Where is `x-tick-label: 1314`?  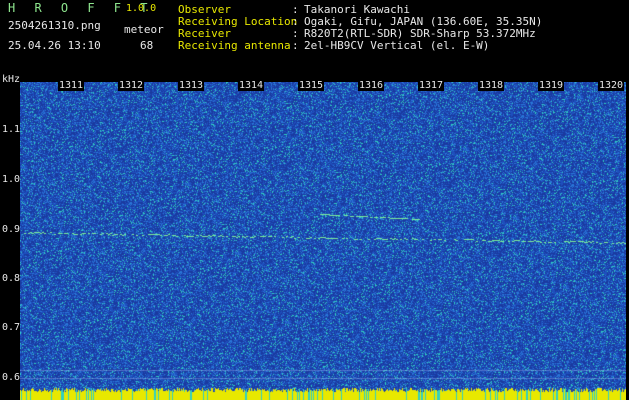
x-tick-label: 1314 is located at coordinates (251, 85).